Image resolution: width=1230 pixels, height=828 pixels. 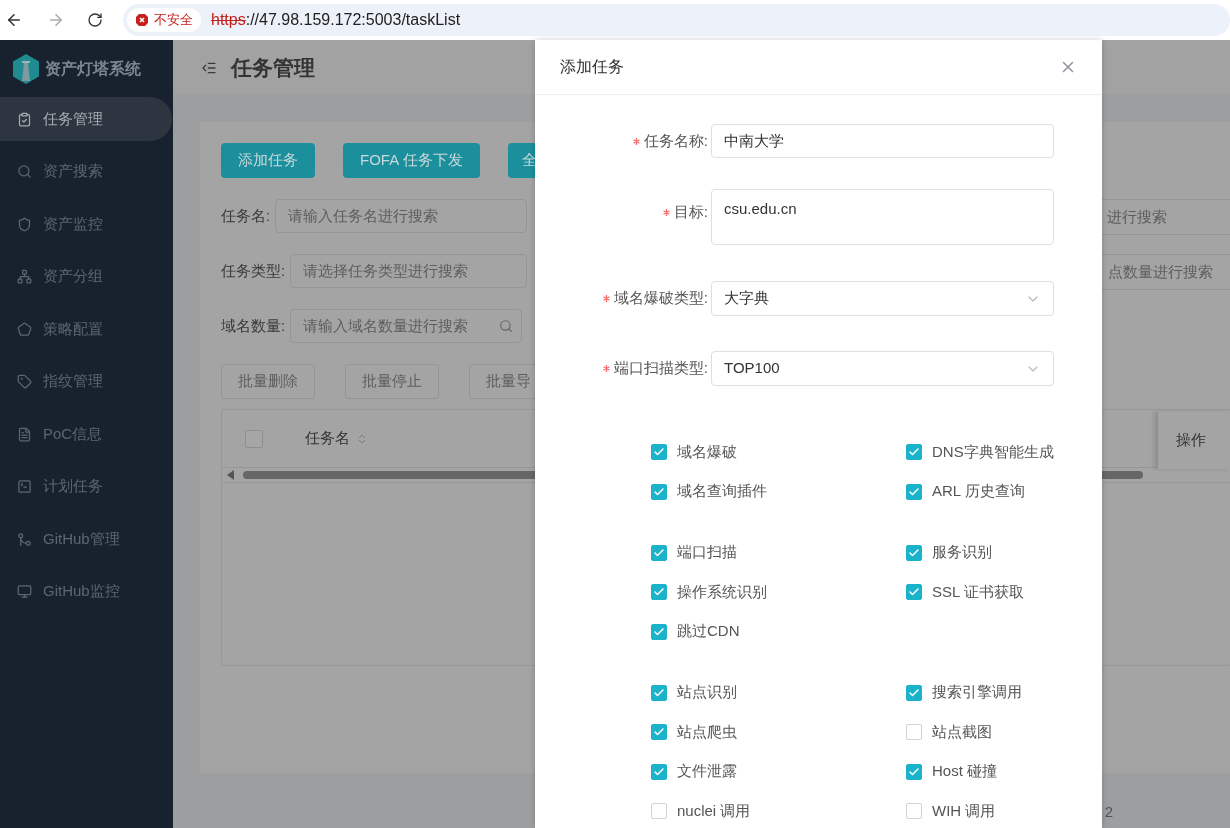 What do you see at coordinates (24, 276) in the screenshot?
I see `hierarchy-icon` at bounding box center [24, 276].